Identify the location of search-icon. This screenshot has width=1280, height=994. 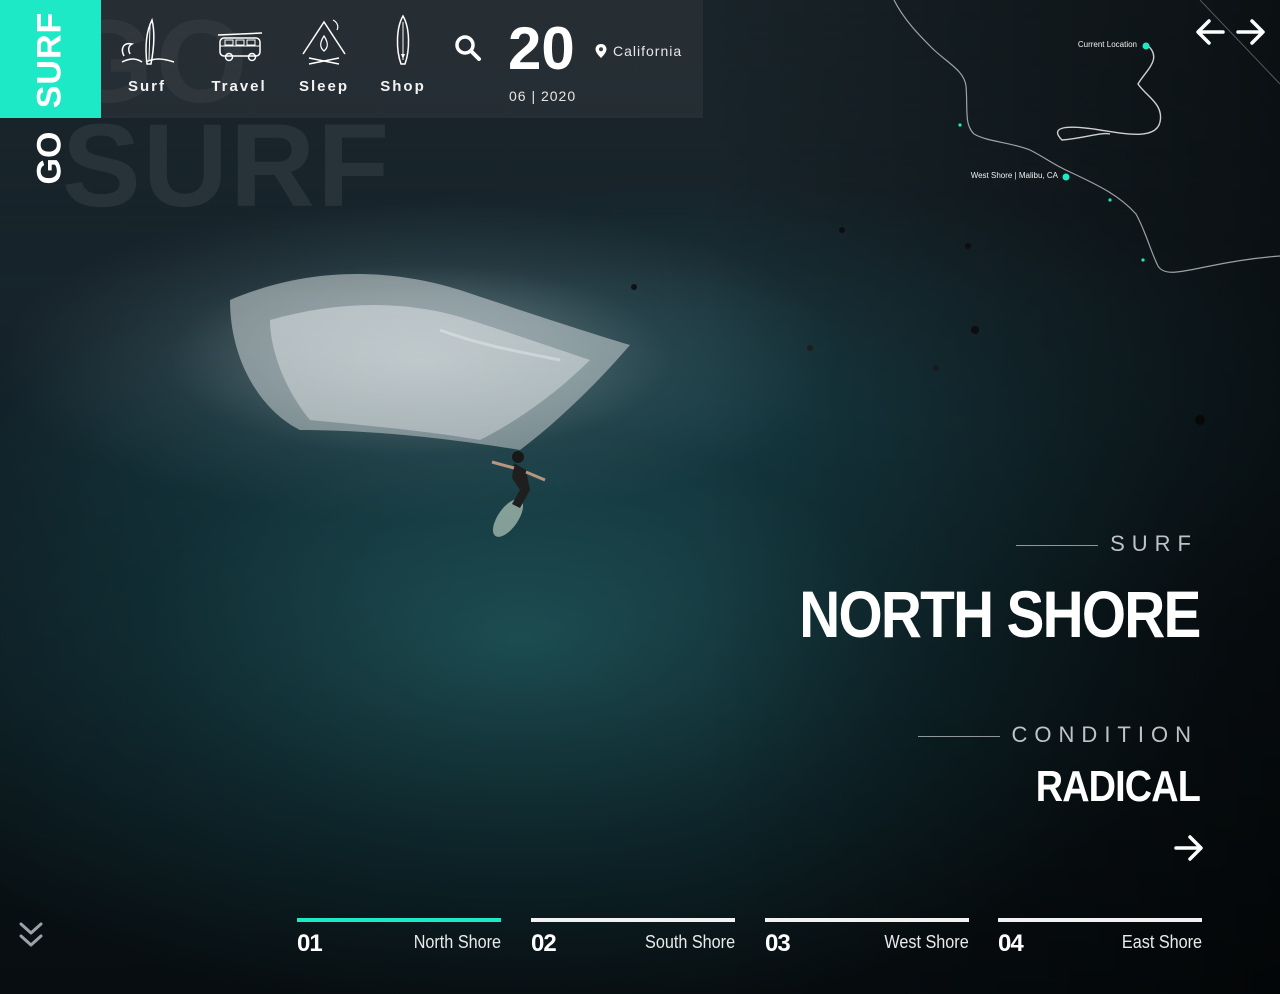
(468, 48).